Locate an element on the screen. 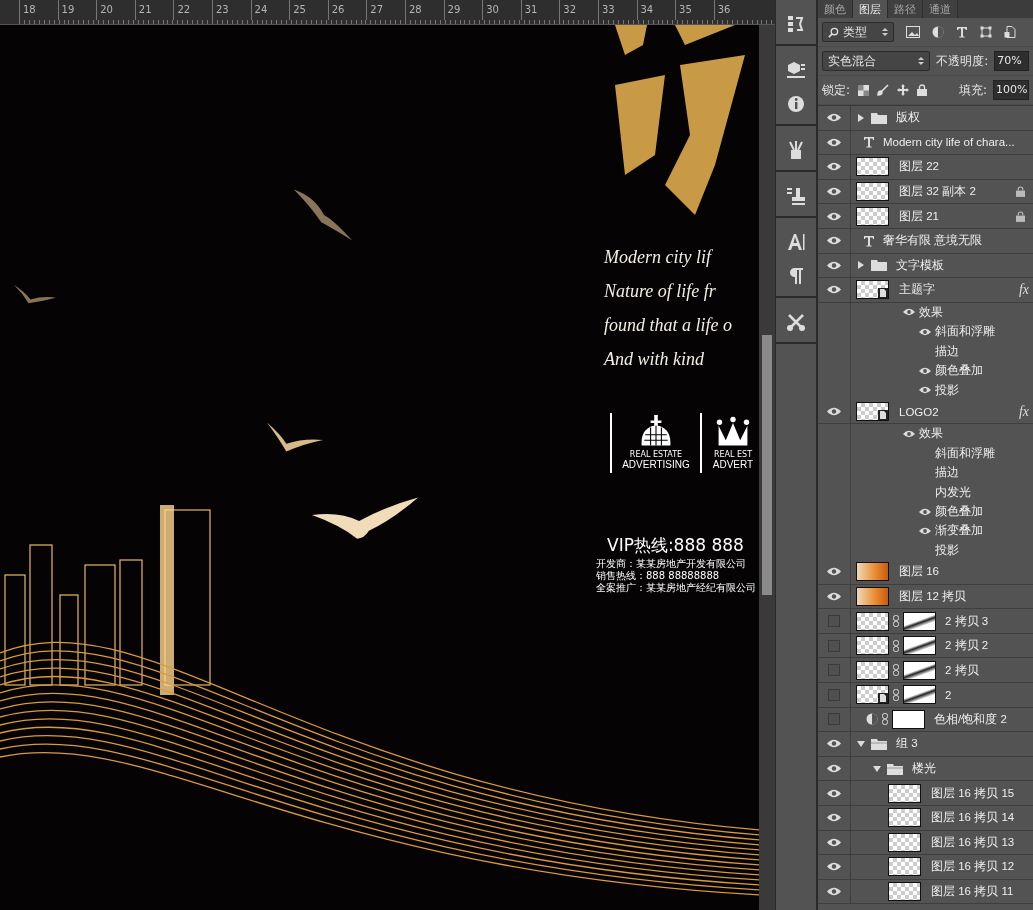  layer-row: 2 拷贝 is located at coordinates (925, 670).